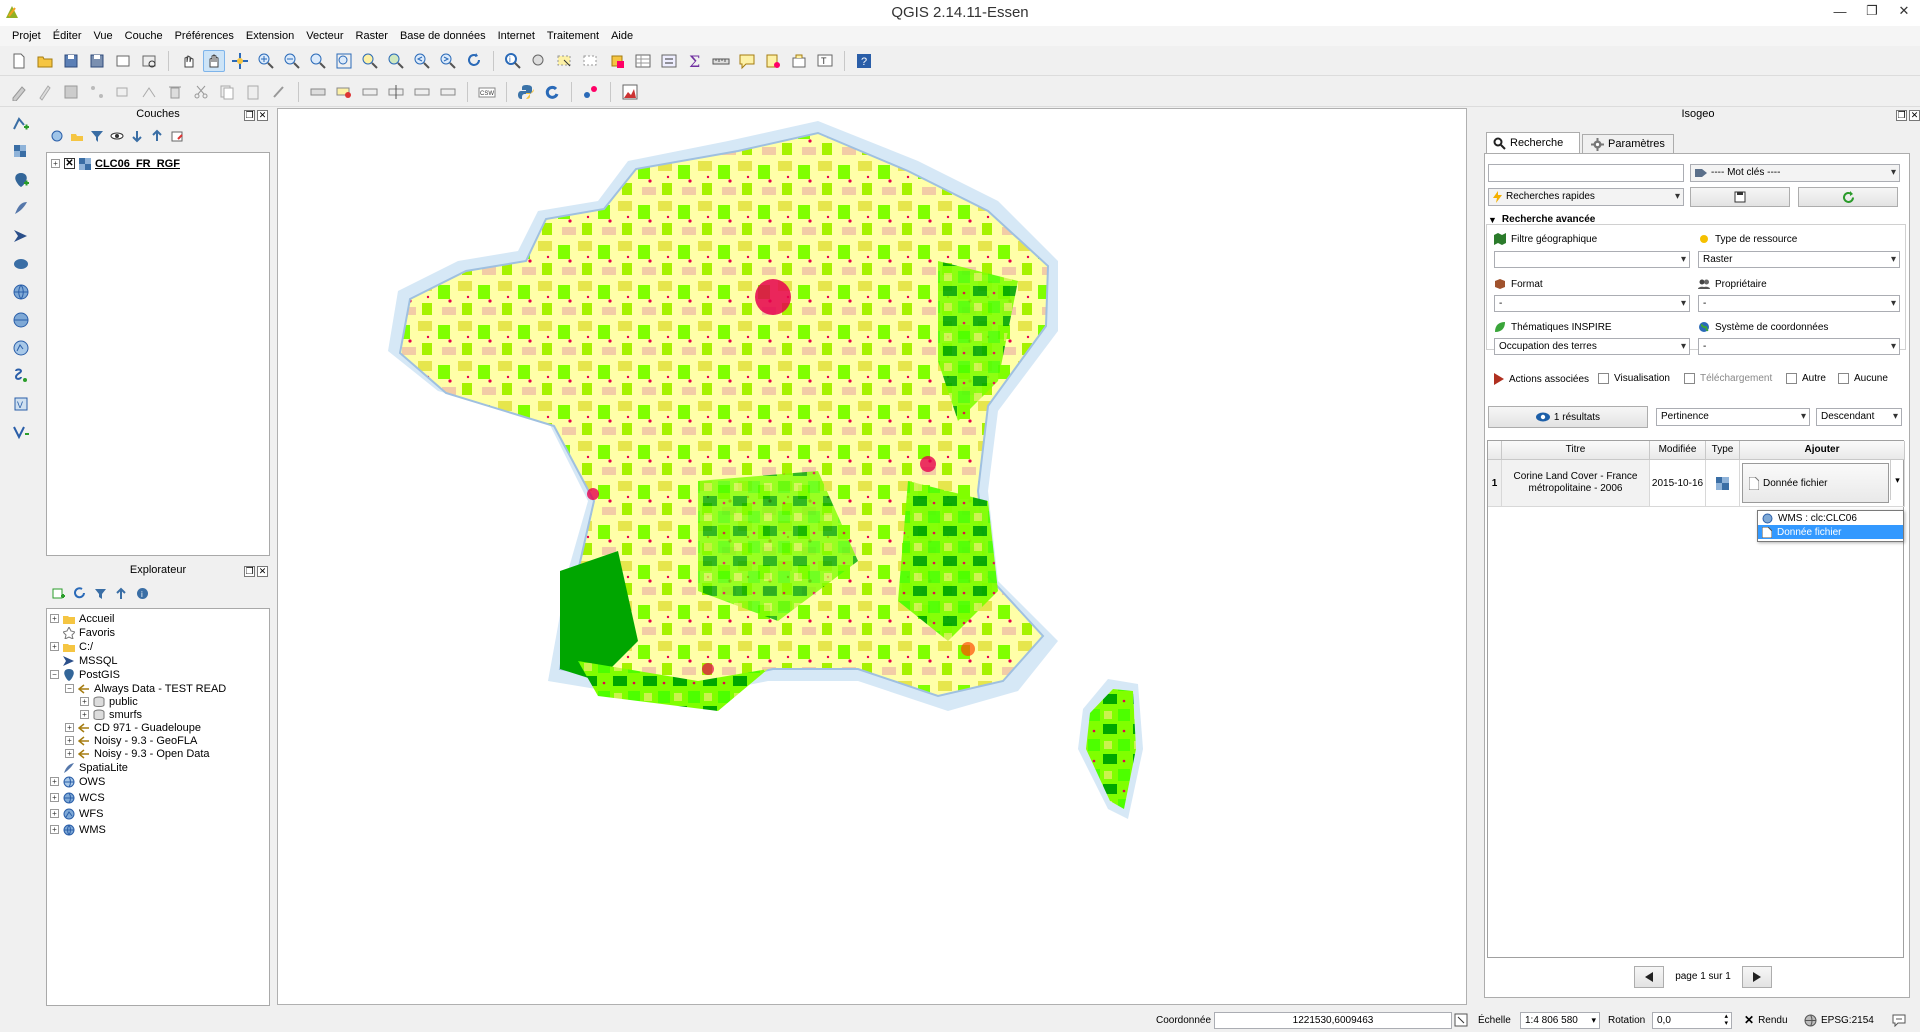 Image resolution: width=1920 pixels, height=1032 pixels. Describe the element at coordinates (1723, 450) in the screenshot. I see `column-header-type: Type` at that location.